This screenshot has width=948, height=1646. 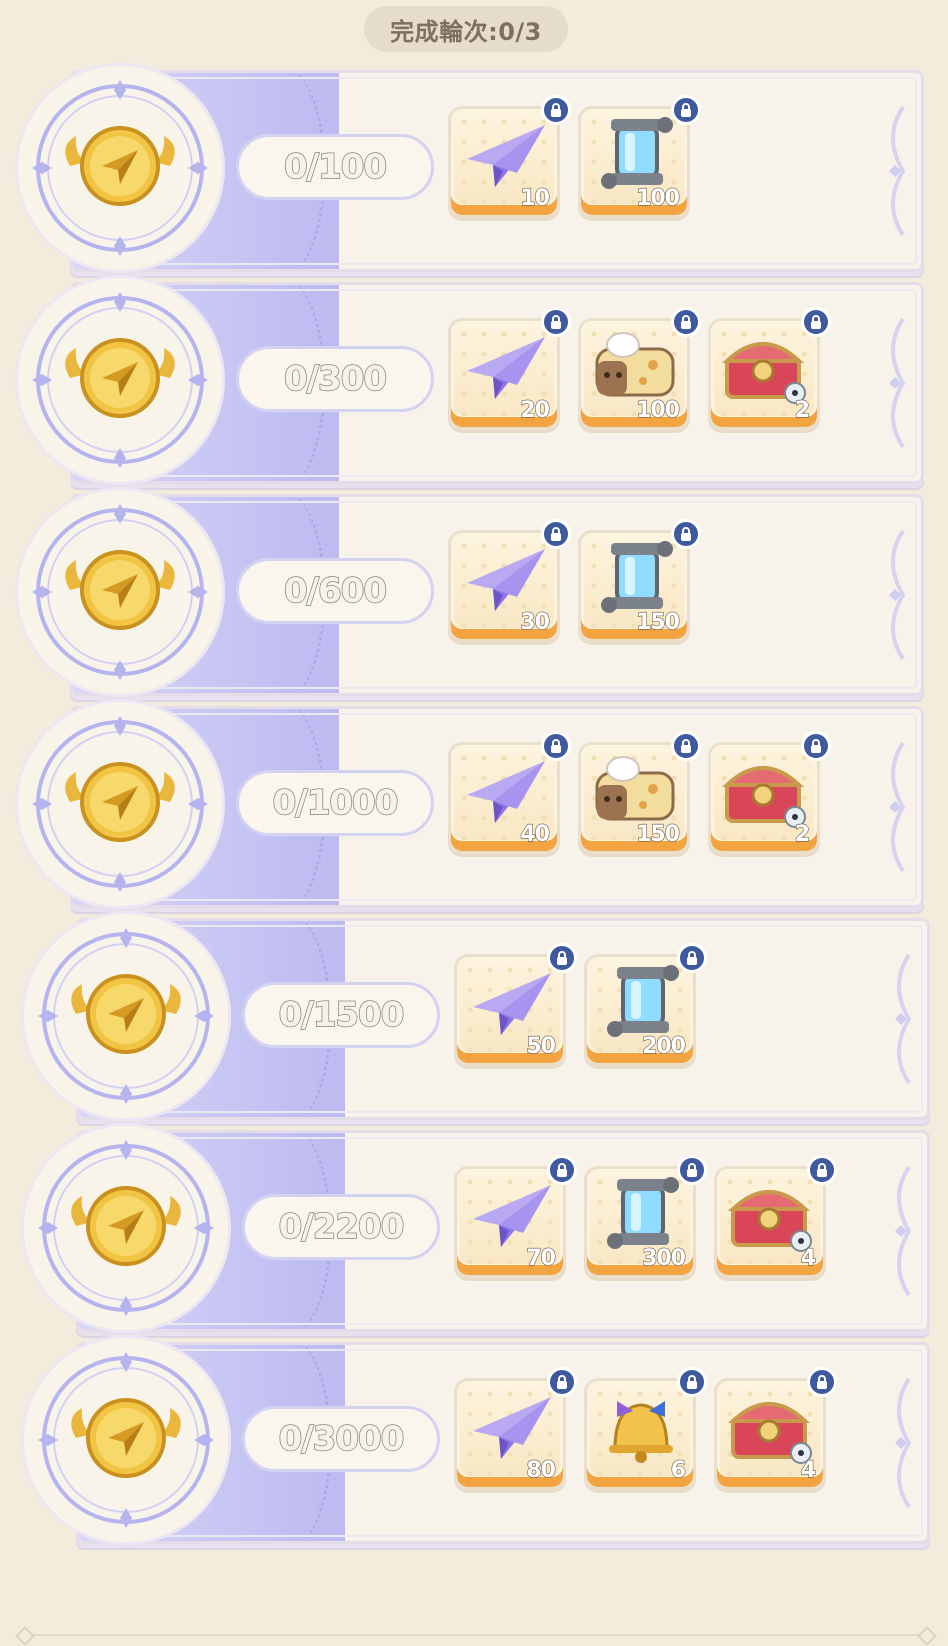 I want to click on milestone-row: 0/1000 40 150 2, so click(x=474, y=805).